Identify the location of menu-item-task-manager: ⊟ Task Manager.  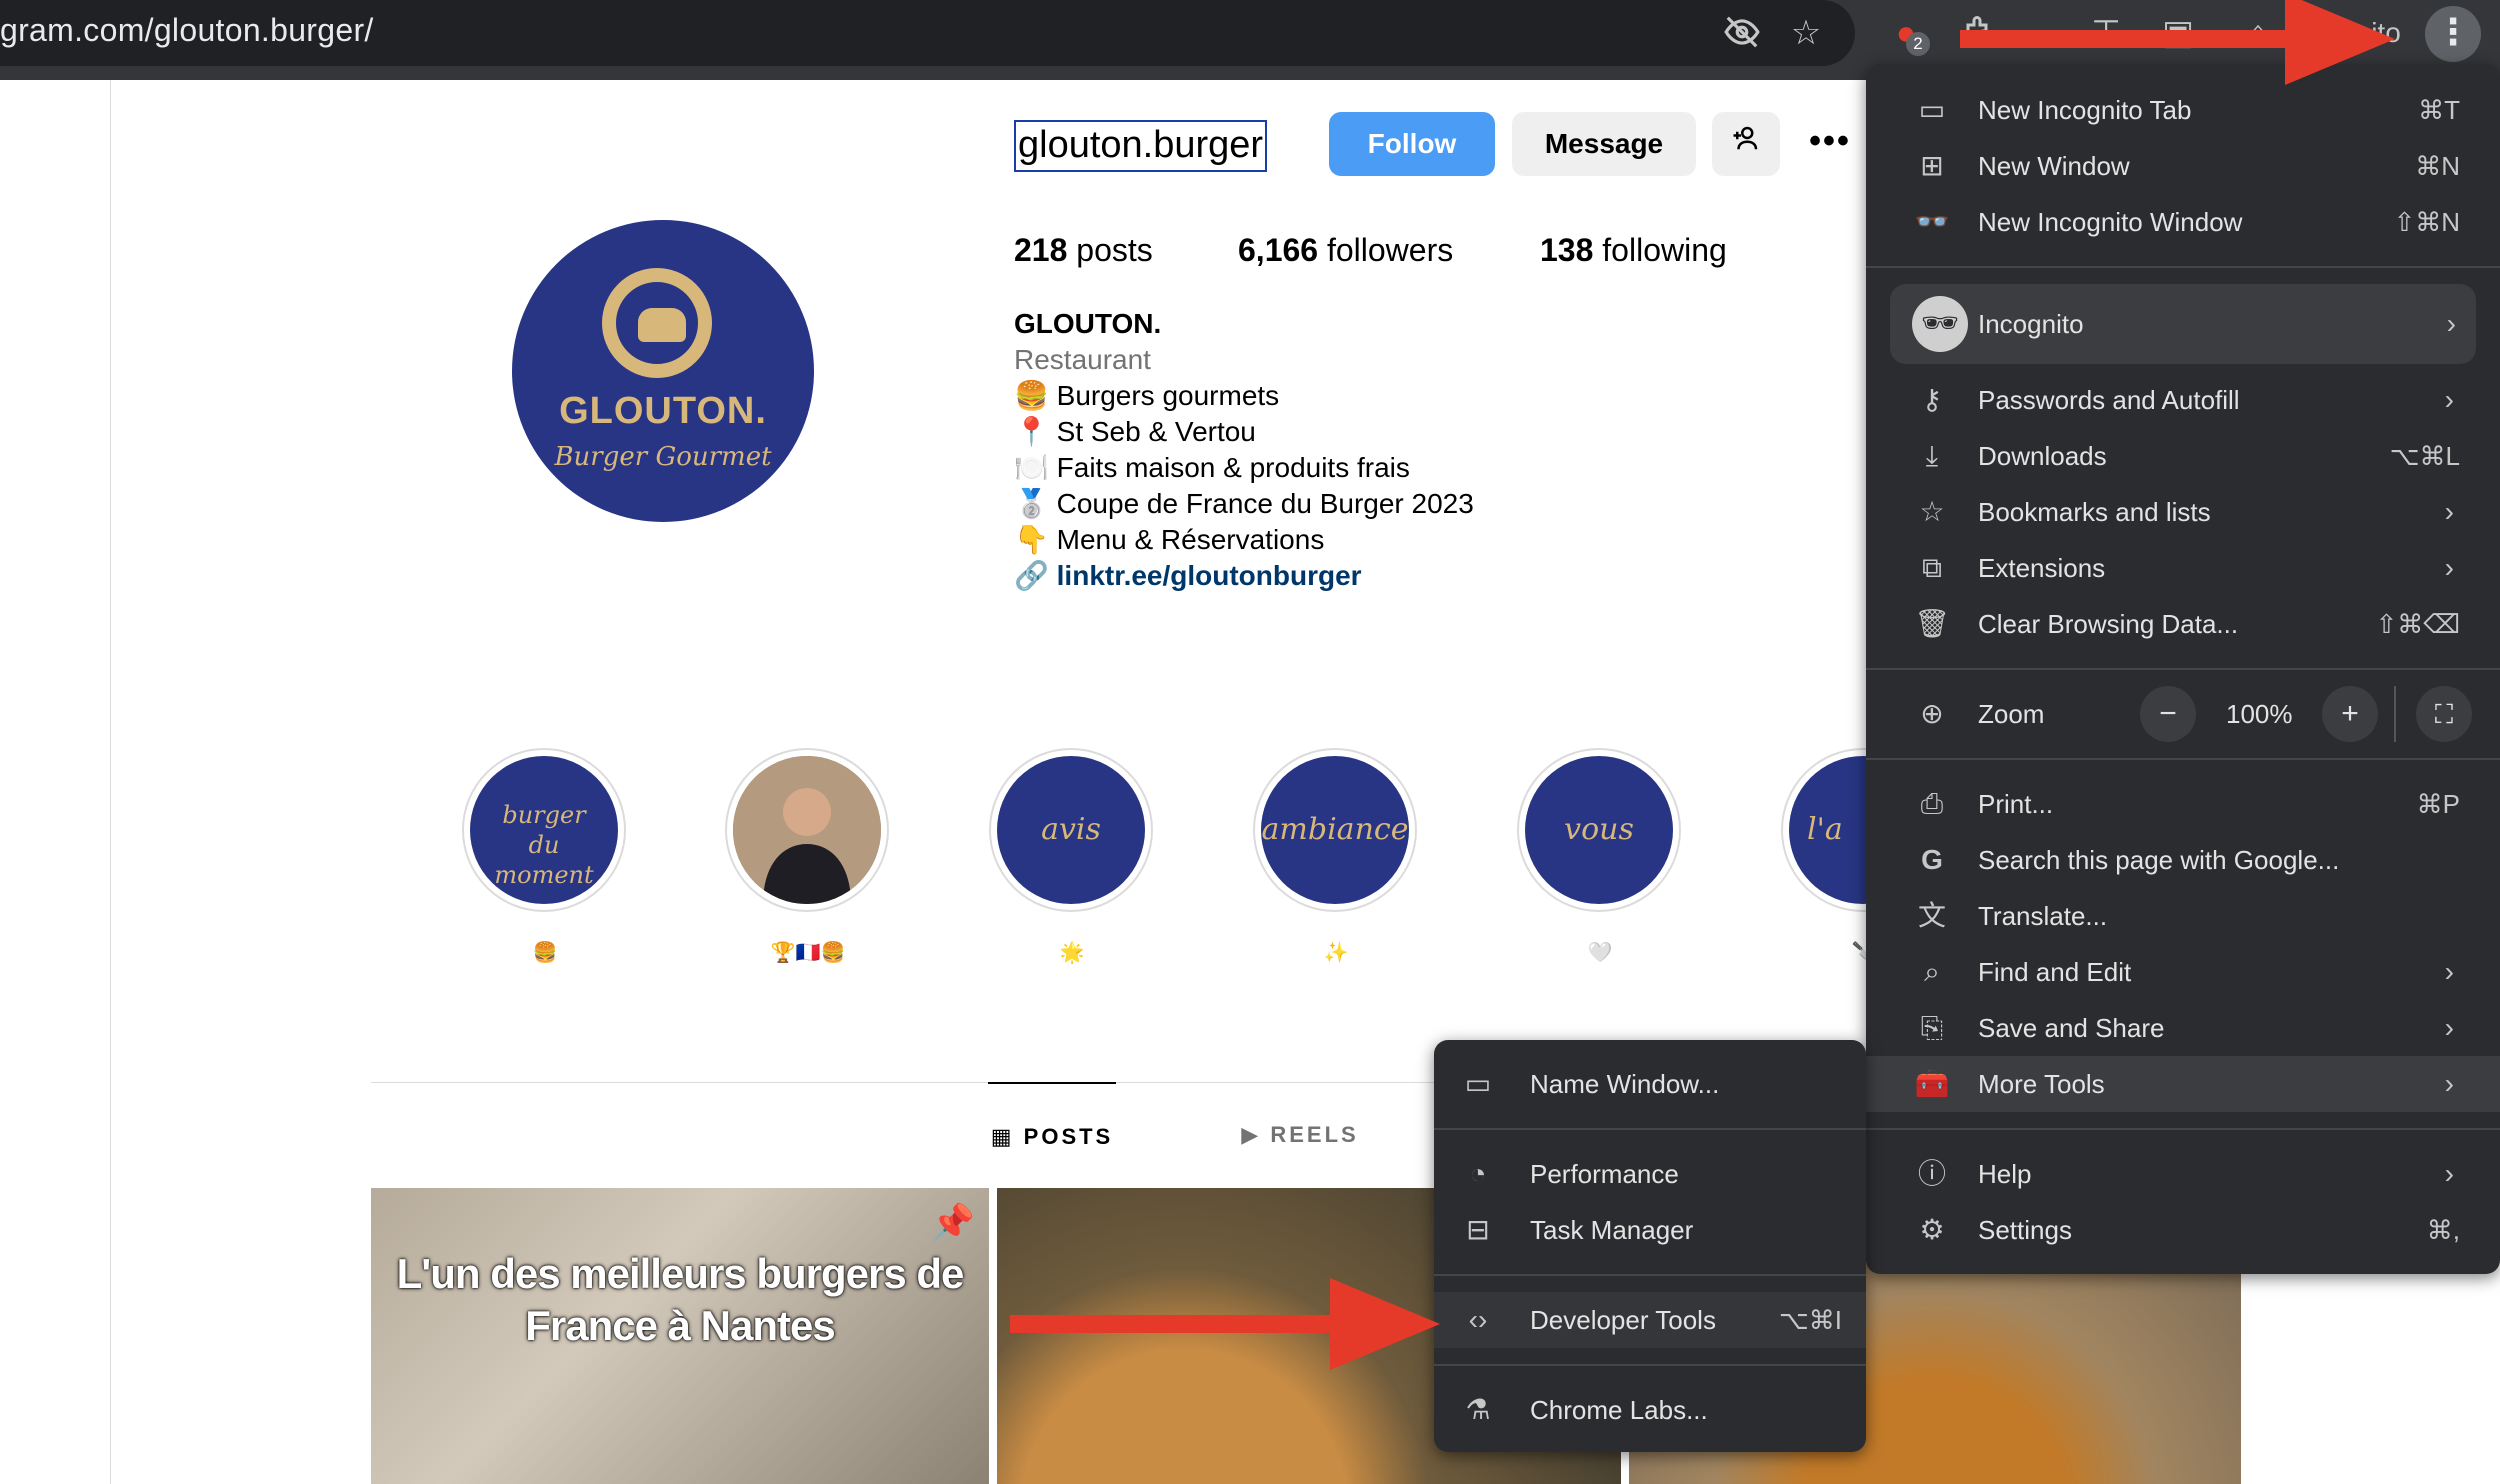
(1650, 1230).